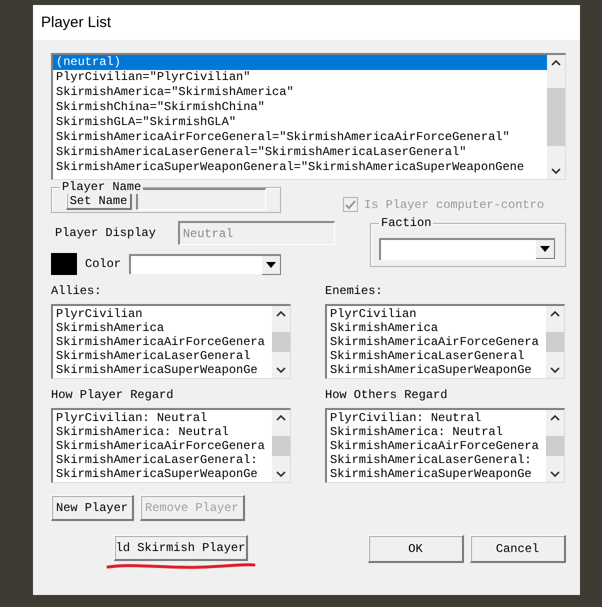 This screenshot has width=602, height=607. I want to click on list-item: SkirmishAmericaAirForceGeneral="SkirmishAmericaAirForceGeneral", so click(300, 137).